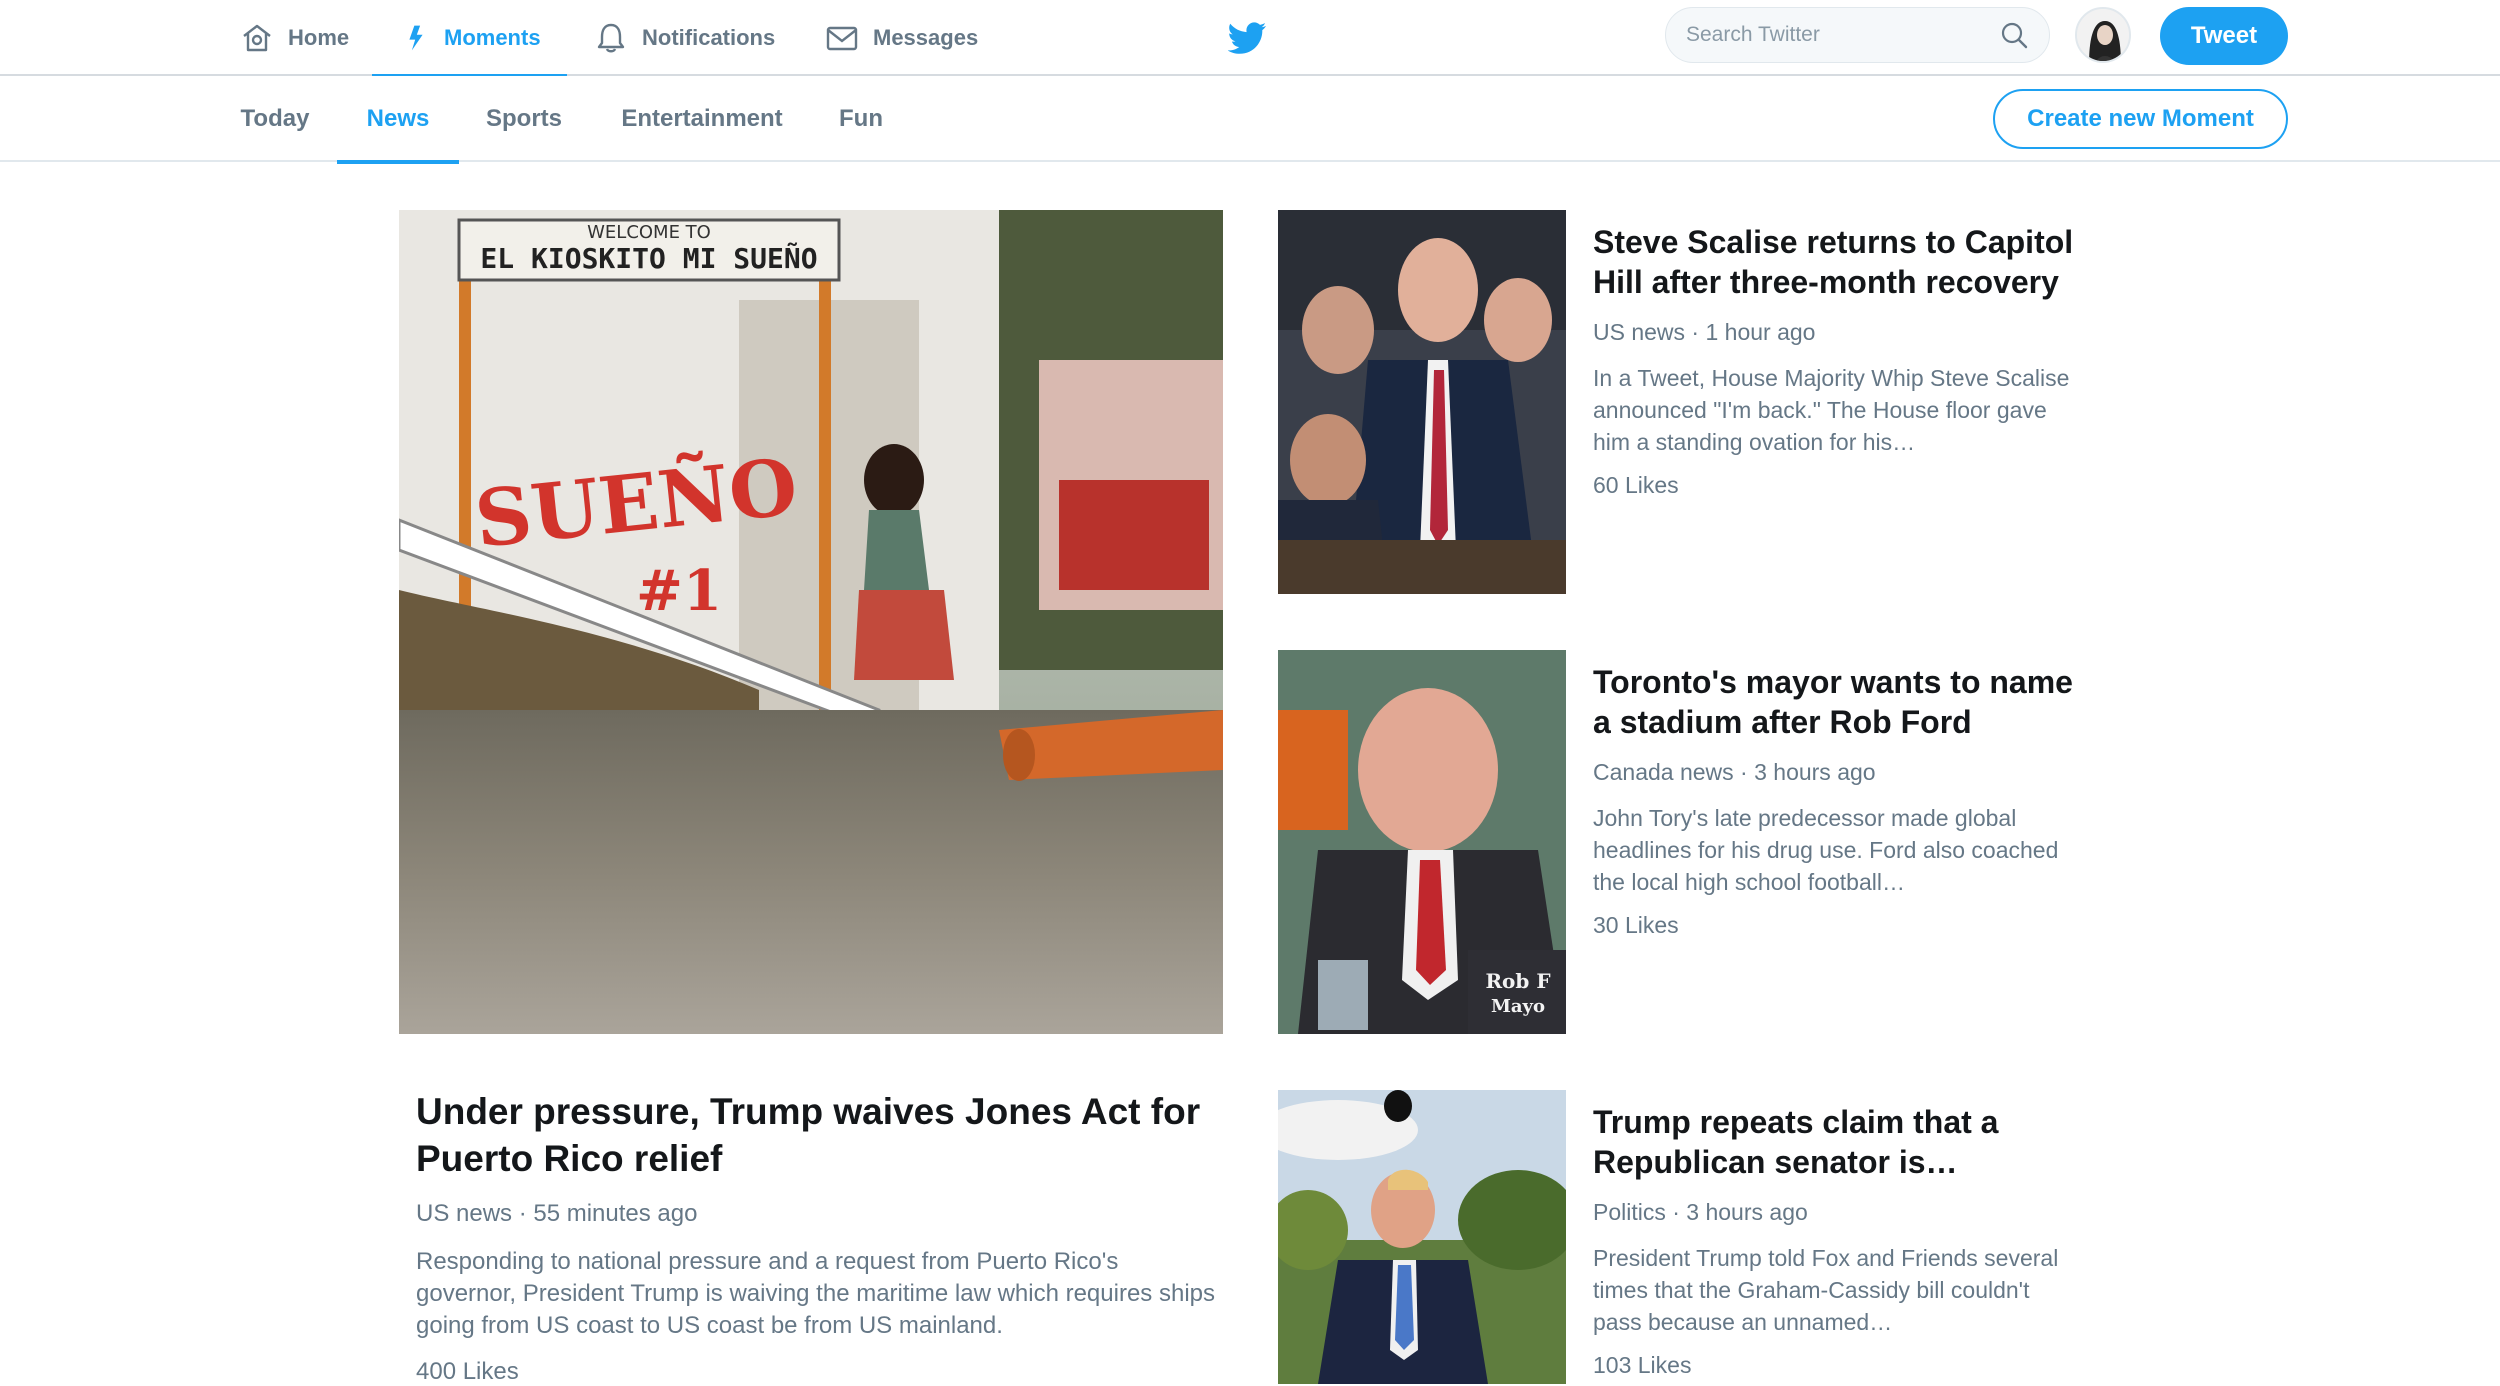 The height and width of the screenshot is (1386, 2500). What do you see at coordinates (398, 120) in the screenshot?
I see `tab-news: News` at bounding box center [398, 120].